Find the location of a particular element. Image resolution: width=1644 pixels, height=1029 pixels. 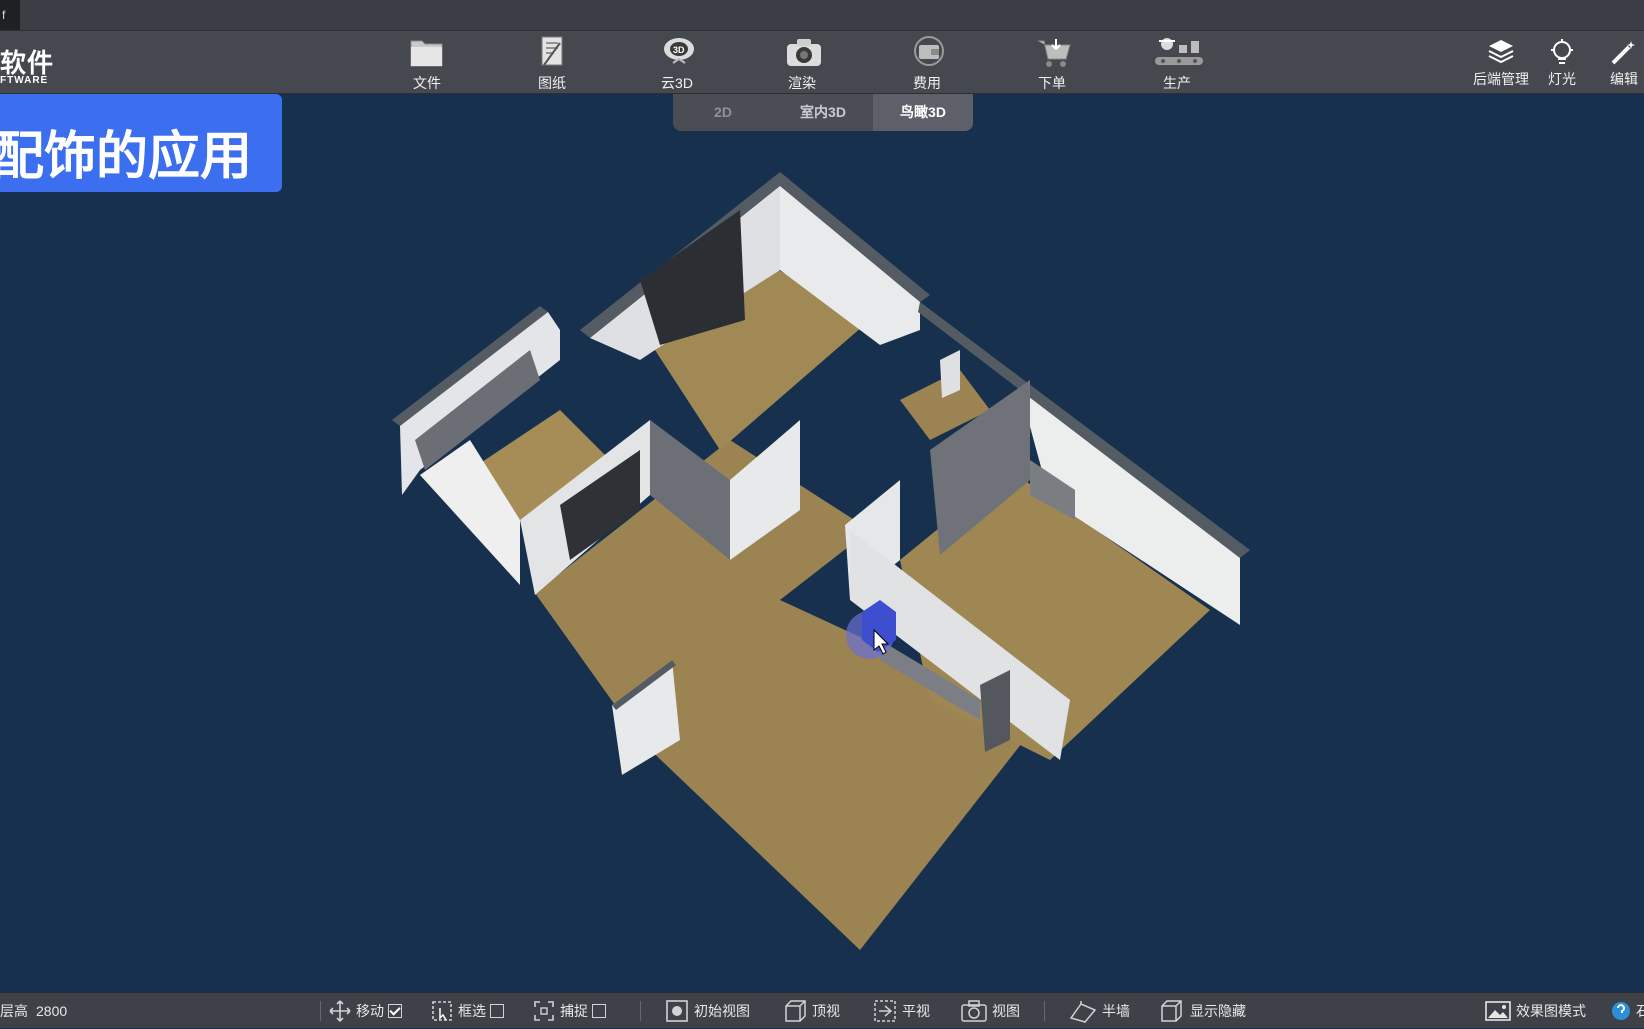

plan-view-icon is located at coordinates (885, 1011).